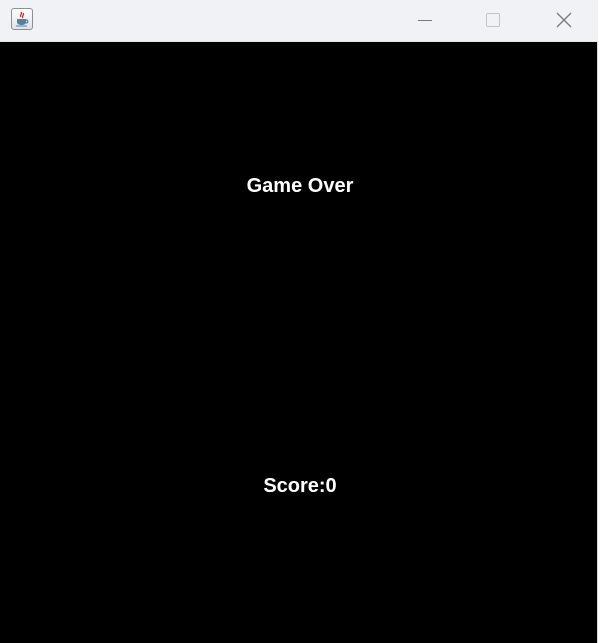 This screenshot has width=603, height=643. Describe the element at coordinates (601, 107) in the screenshot. I see `resize-edge-marker: ⋮` at that location.